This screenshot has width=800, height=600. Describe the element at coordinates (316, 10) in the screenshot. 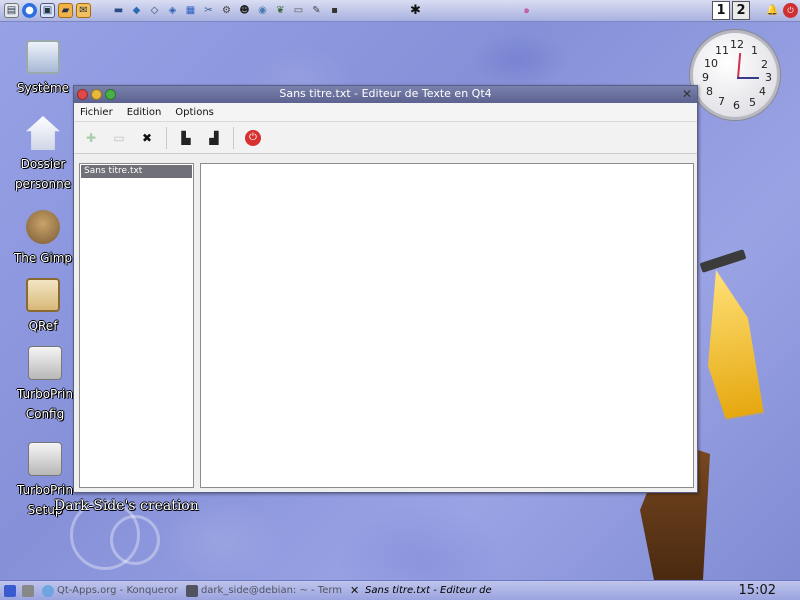

I see `pen-icon: ✎` at that location.